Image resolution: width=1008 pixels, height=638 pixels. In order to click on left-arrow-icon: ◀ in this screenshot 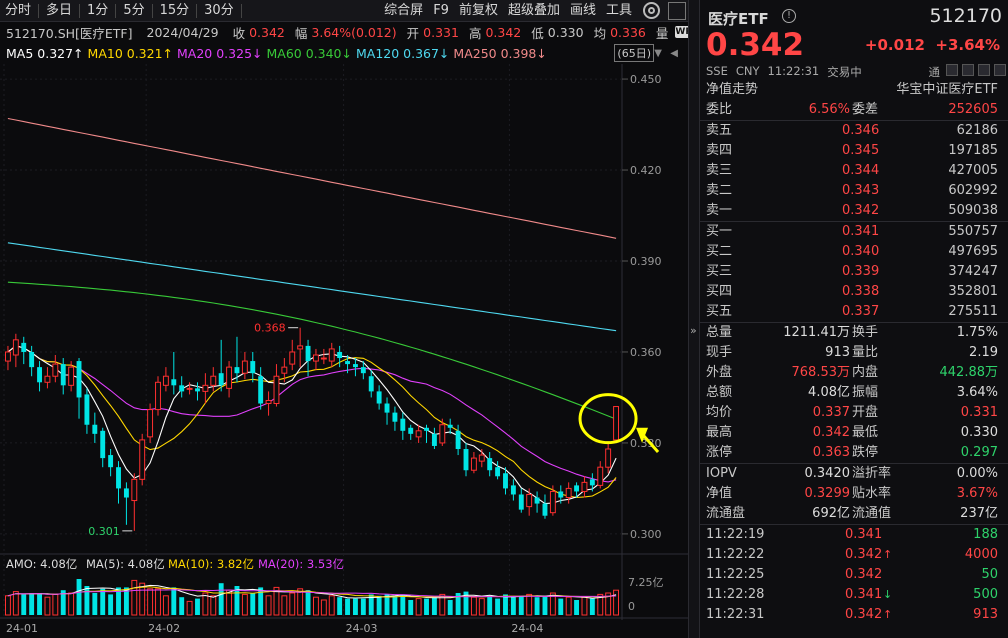, I will do `click(674, 53)`.